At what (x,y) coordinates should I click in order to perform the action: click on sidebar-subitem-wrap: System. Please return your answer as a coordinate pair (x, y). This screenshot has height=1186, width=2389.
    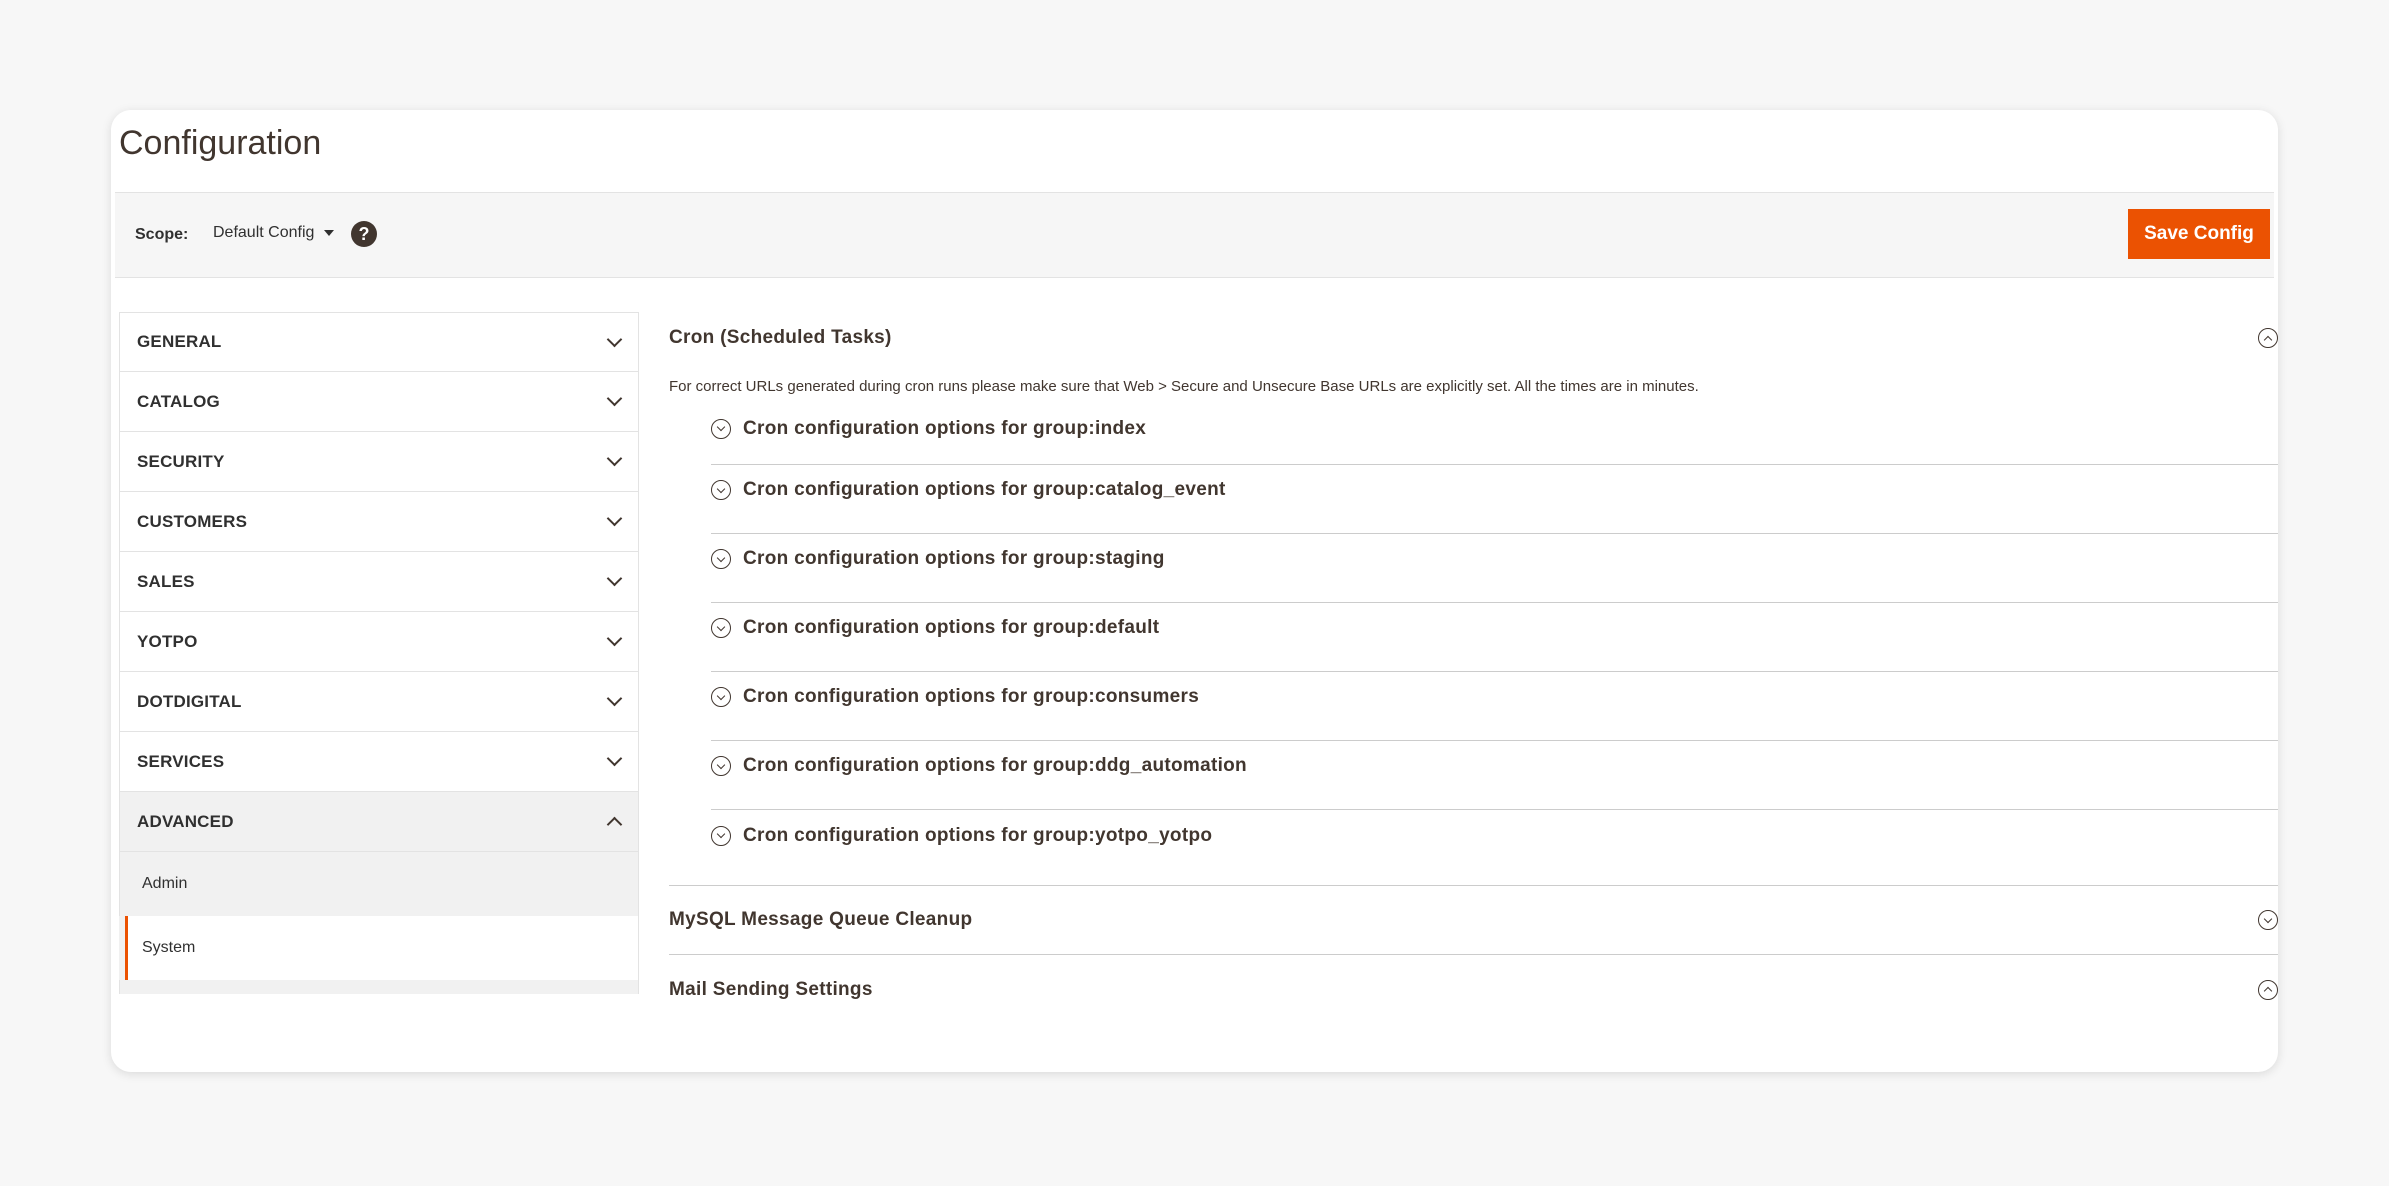
    Looking at the image, I should click on (379, 948).